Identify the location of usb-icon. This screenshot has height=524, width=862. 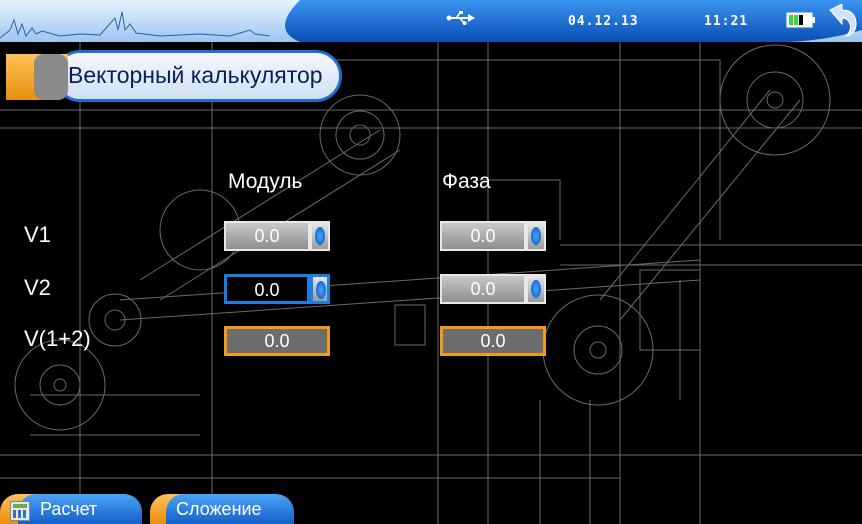
(460, 18).